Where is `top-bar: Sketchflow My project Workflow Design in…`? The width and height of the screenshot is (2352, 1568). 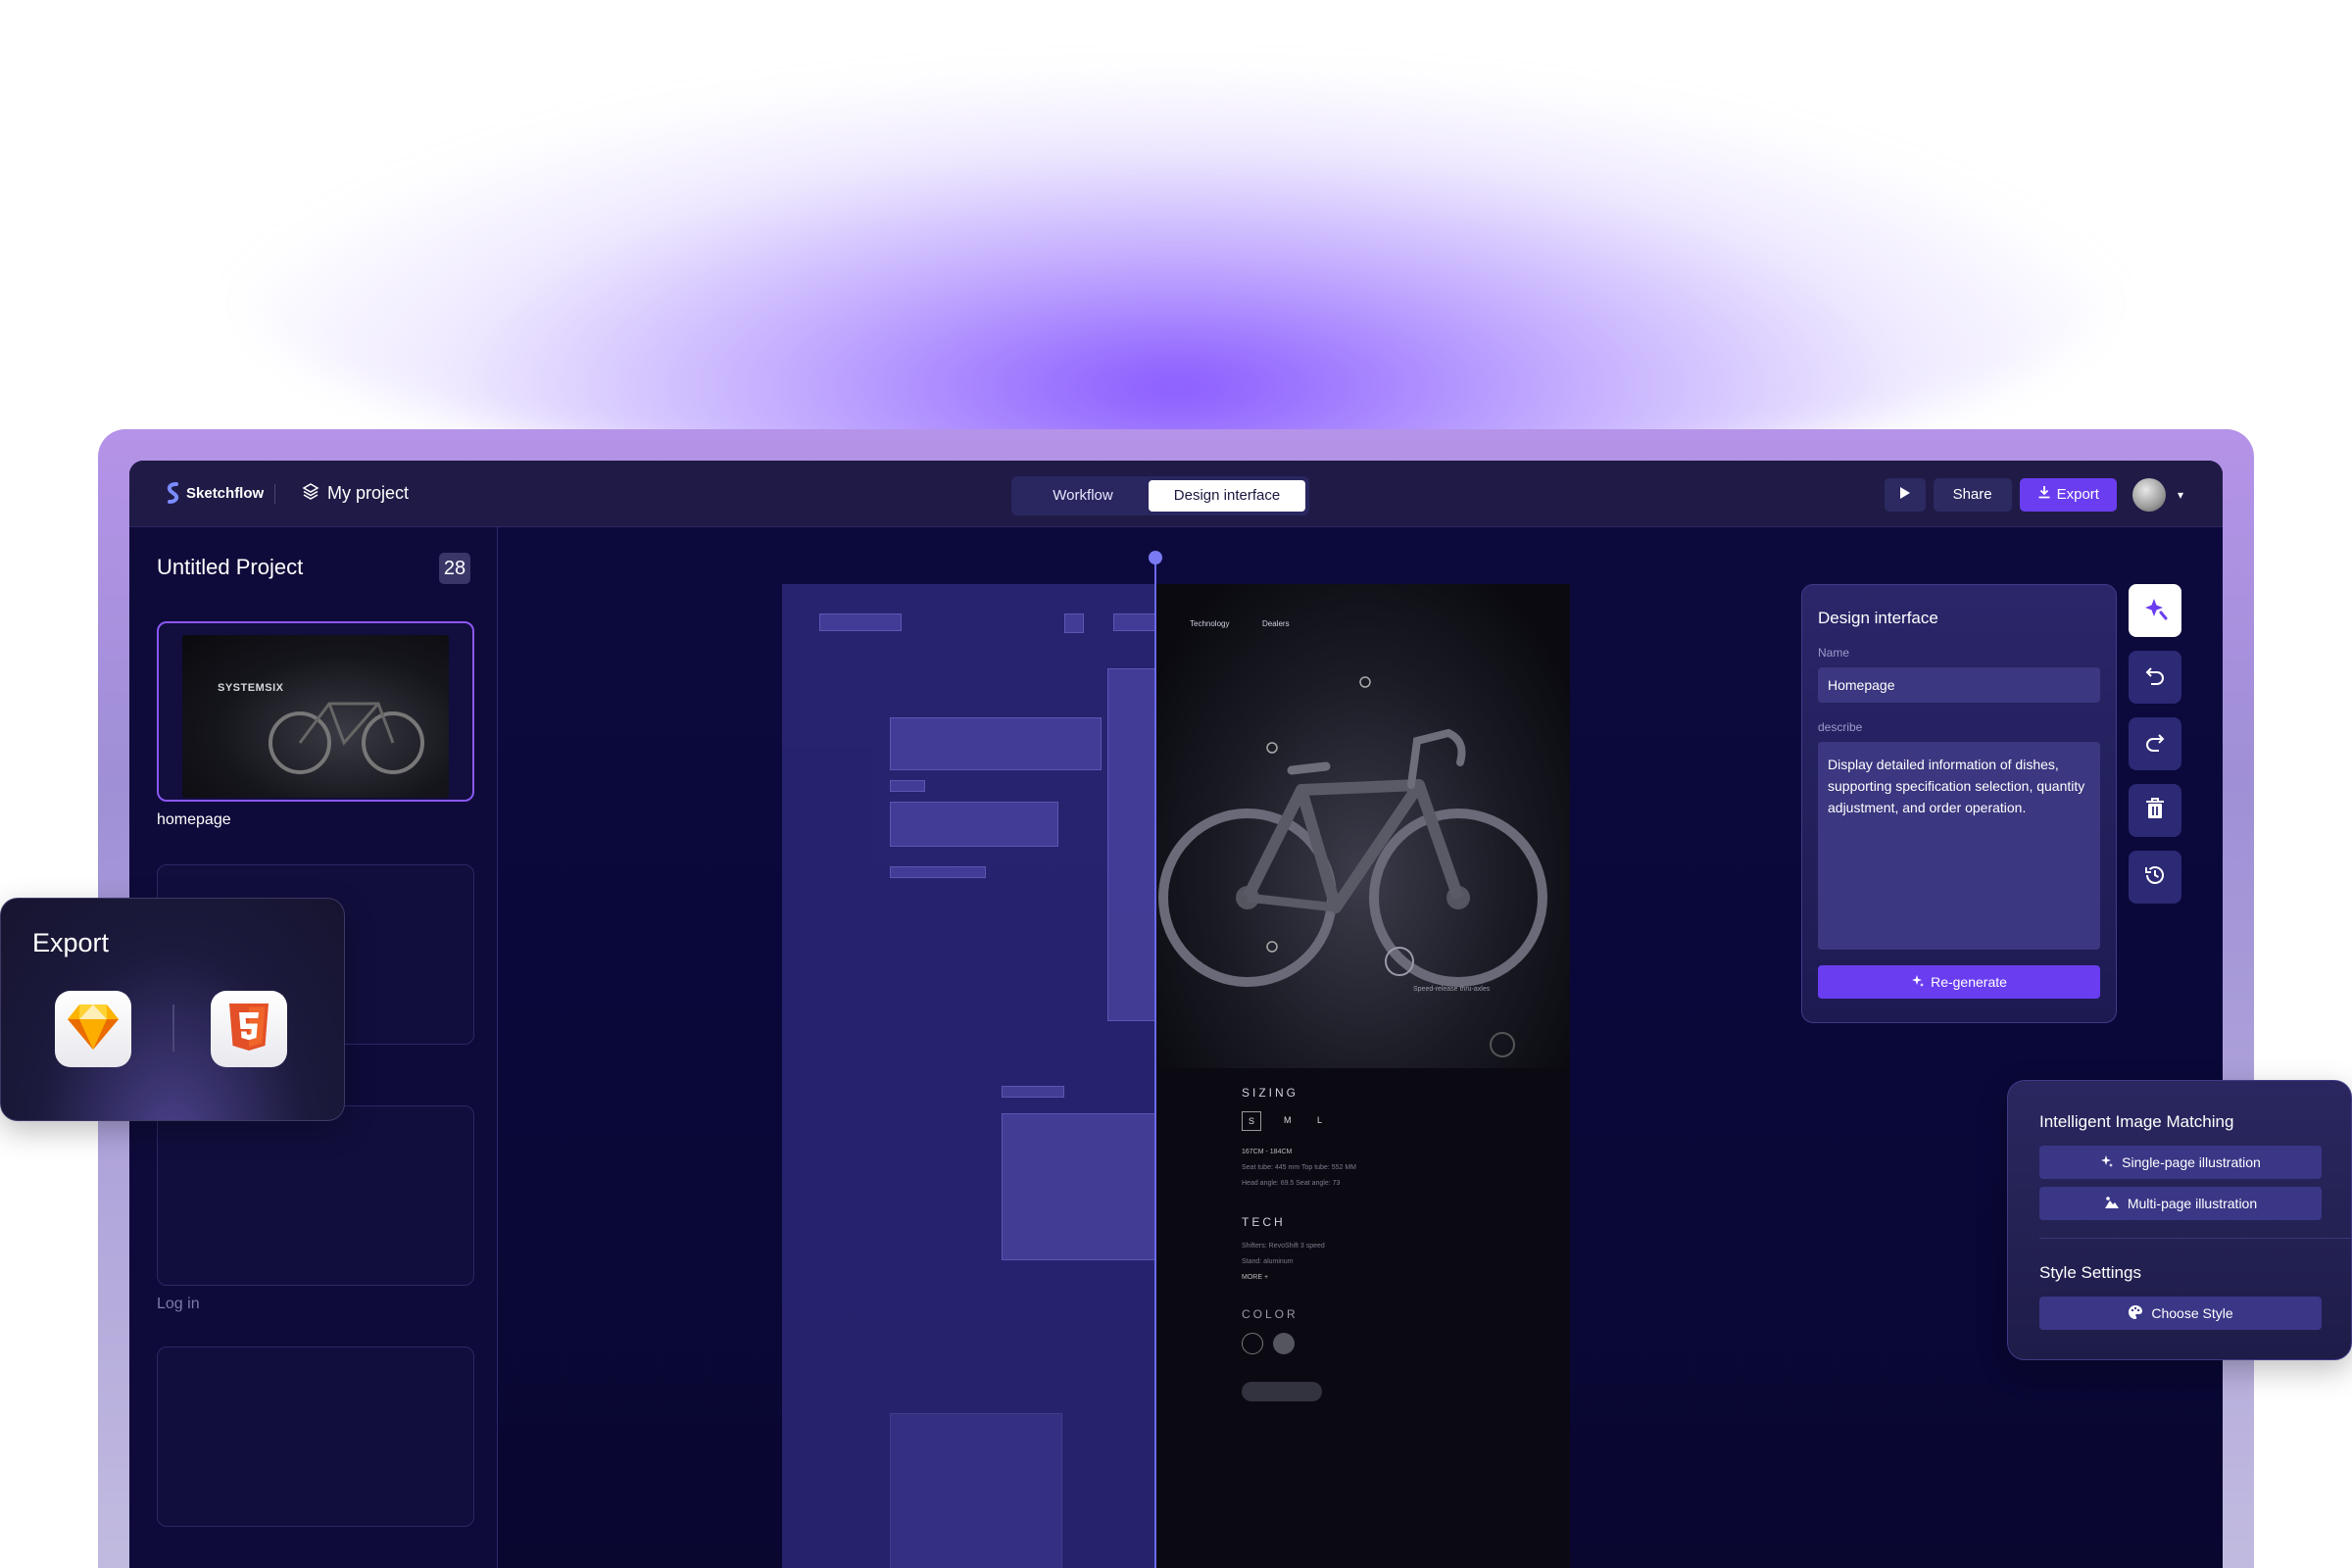
top-bar: Sketchflow My project Workflow Design in… is located at coordinates (1176, 494).